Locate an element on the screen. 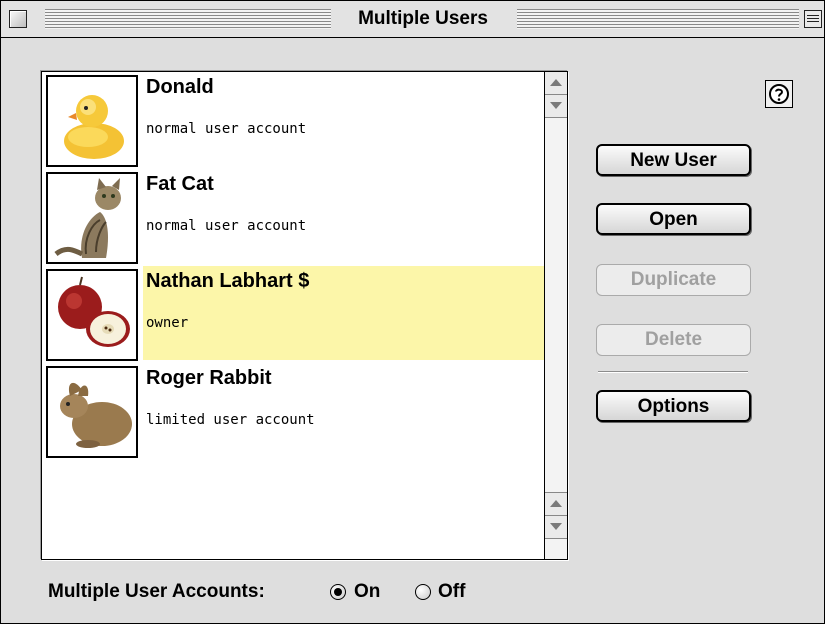 This screenshot has height=624, width=825. title-bar: Multiple Users is located at coordinates (412, 19).